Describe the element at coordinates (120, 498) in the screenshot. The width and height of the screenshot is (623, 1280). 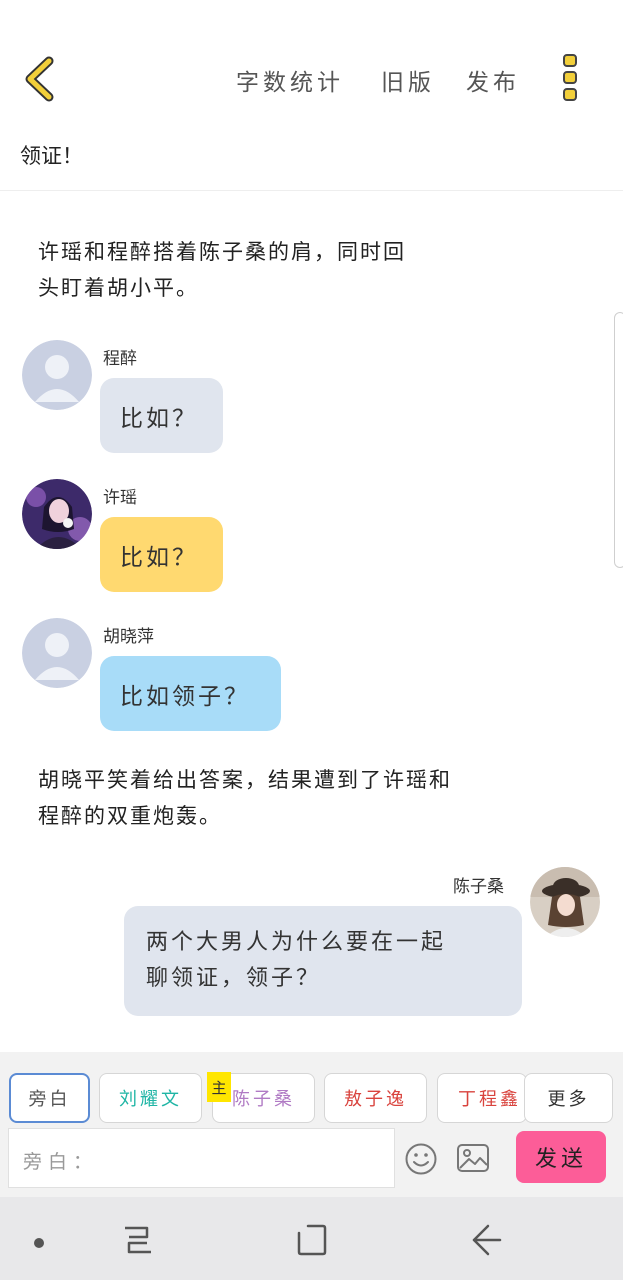
I see `speaker-name: 许瑶` at that location.